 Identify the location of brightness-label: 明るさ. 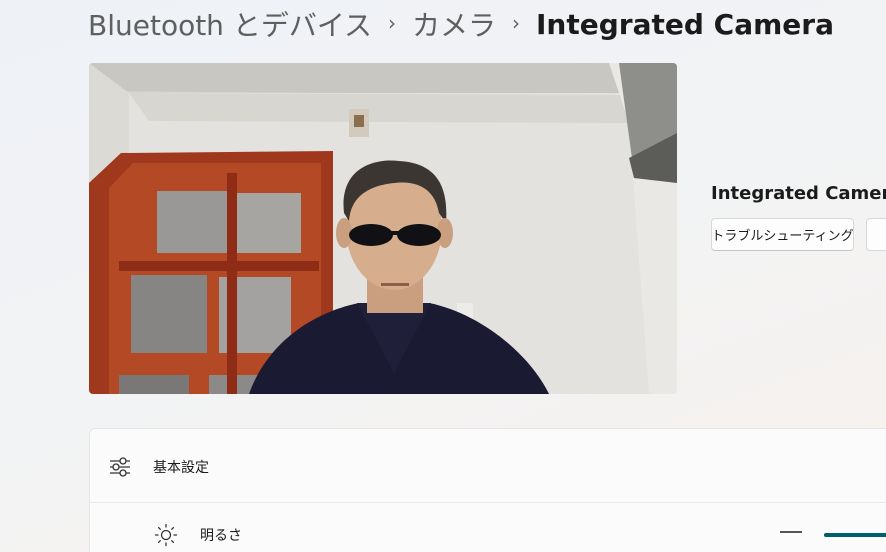
(221, 536).